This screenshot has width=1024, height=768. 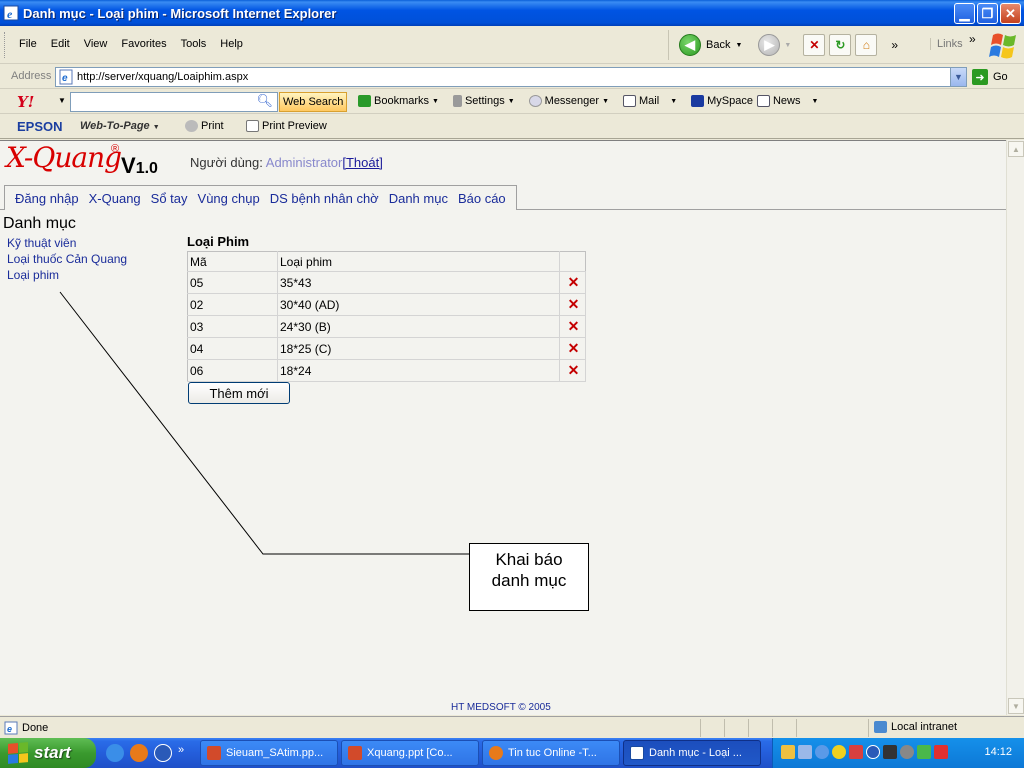 I want to click on page-footer: HT MEDSOFT © 2005, so click(x=501, y=707).